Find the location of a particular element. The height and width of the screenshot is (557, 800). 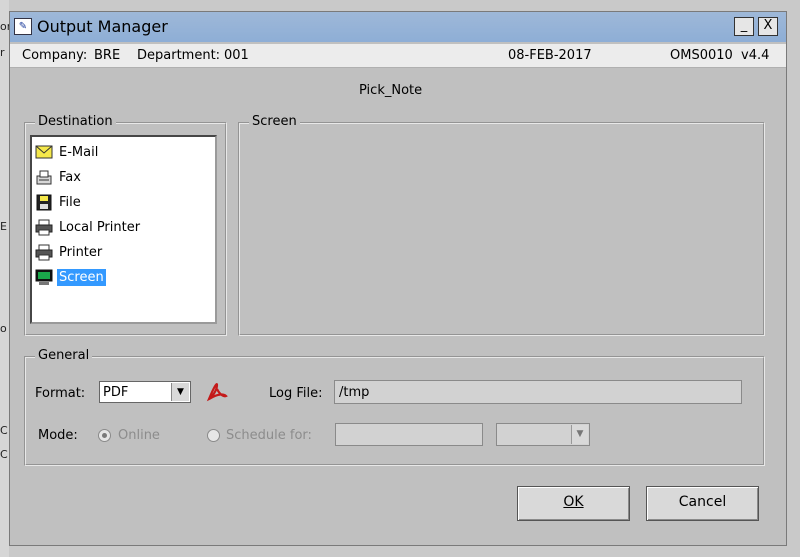

format-label: Format: is located at coordinates (60, 393).